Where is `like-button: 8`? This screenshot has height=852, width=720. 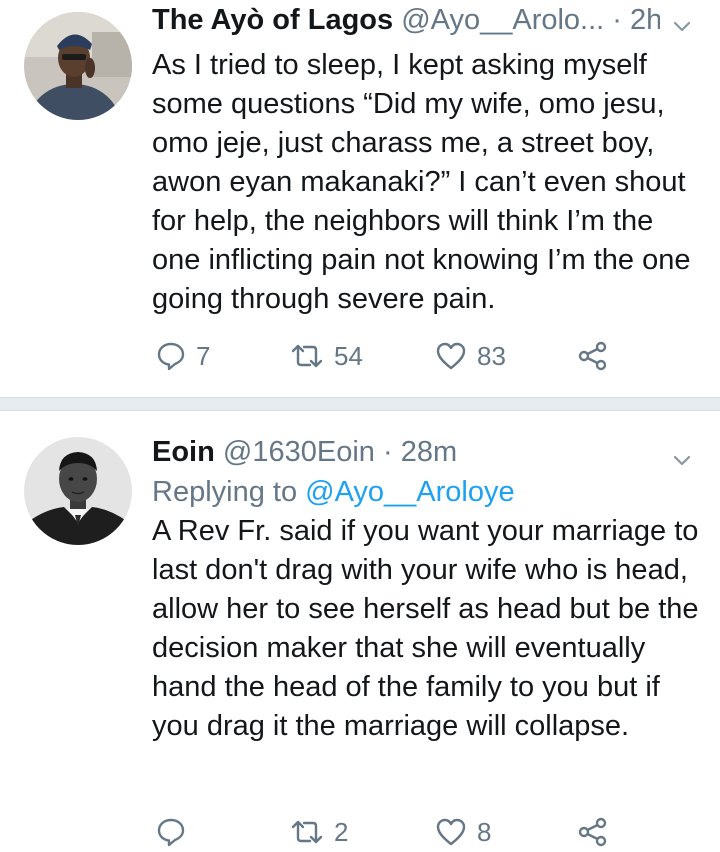
like-button: 8 is located at coordinates (463, 832).